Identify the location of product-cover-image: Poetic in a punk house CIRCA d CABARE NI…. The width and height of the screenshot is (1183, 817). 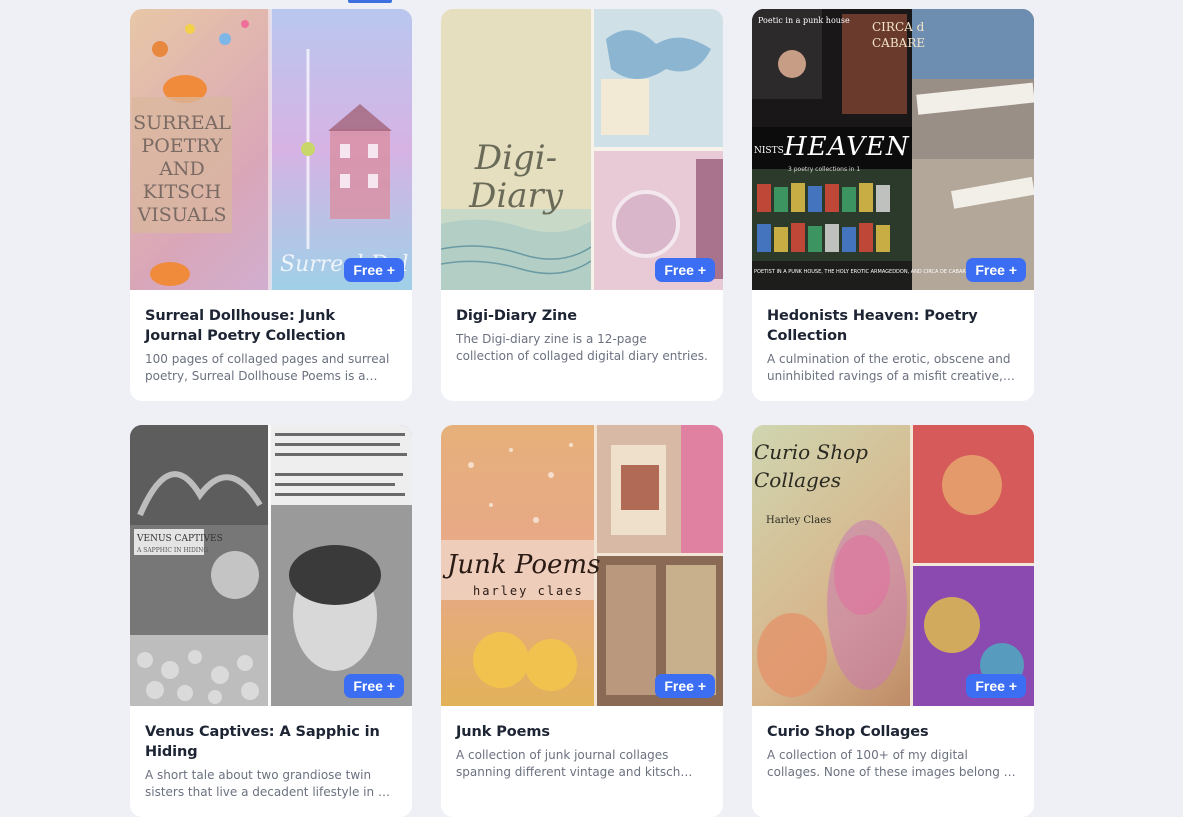
(893, 149).